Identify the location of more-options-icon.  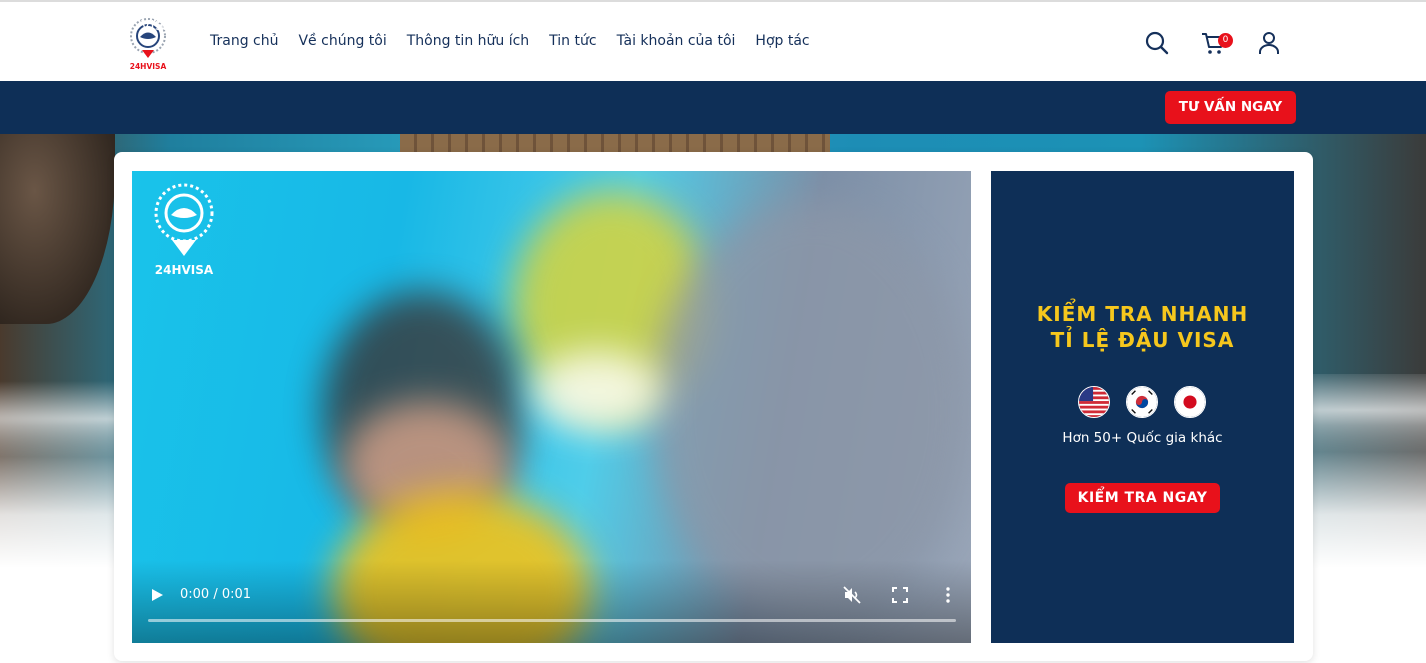
(948, 595).